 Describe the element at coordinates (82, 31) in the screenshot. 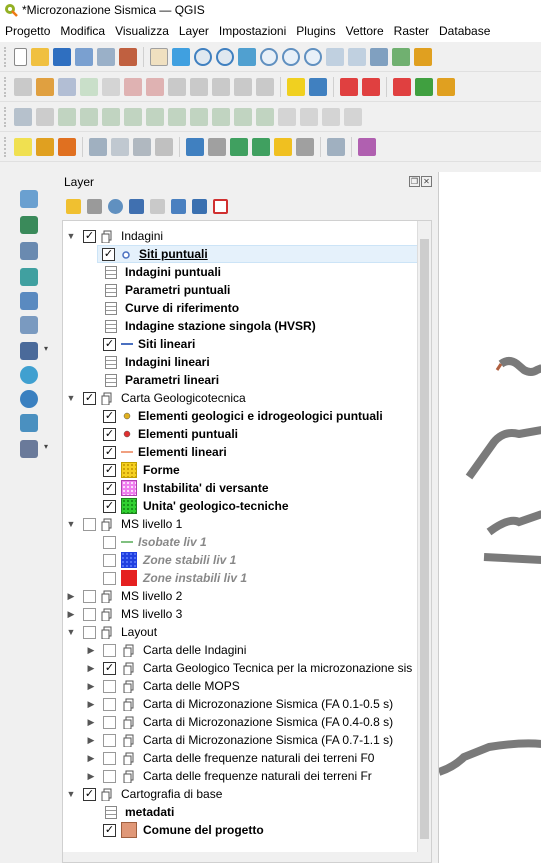

I see `menu-modifica: Modifica` at that location.